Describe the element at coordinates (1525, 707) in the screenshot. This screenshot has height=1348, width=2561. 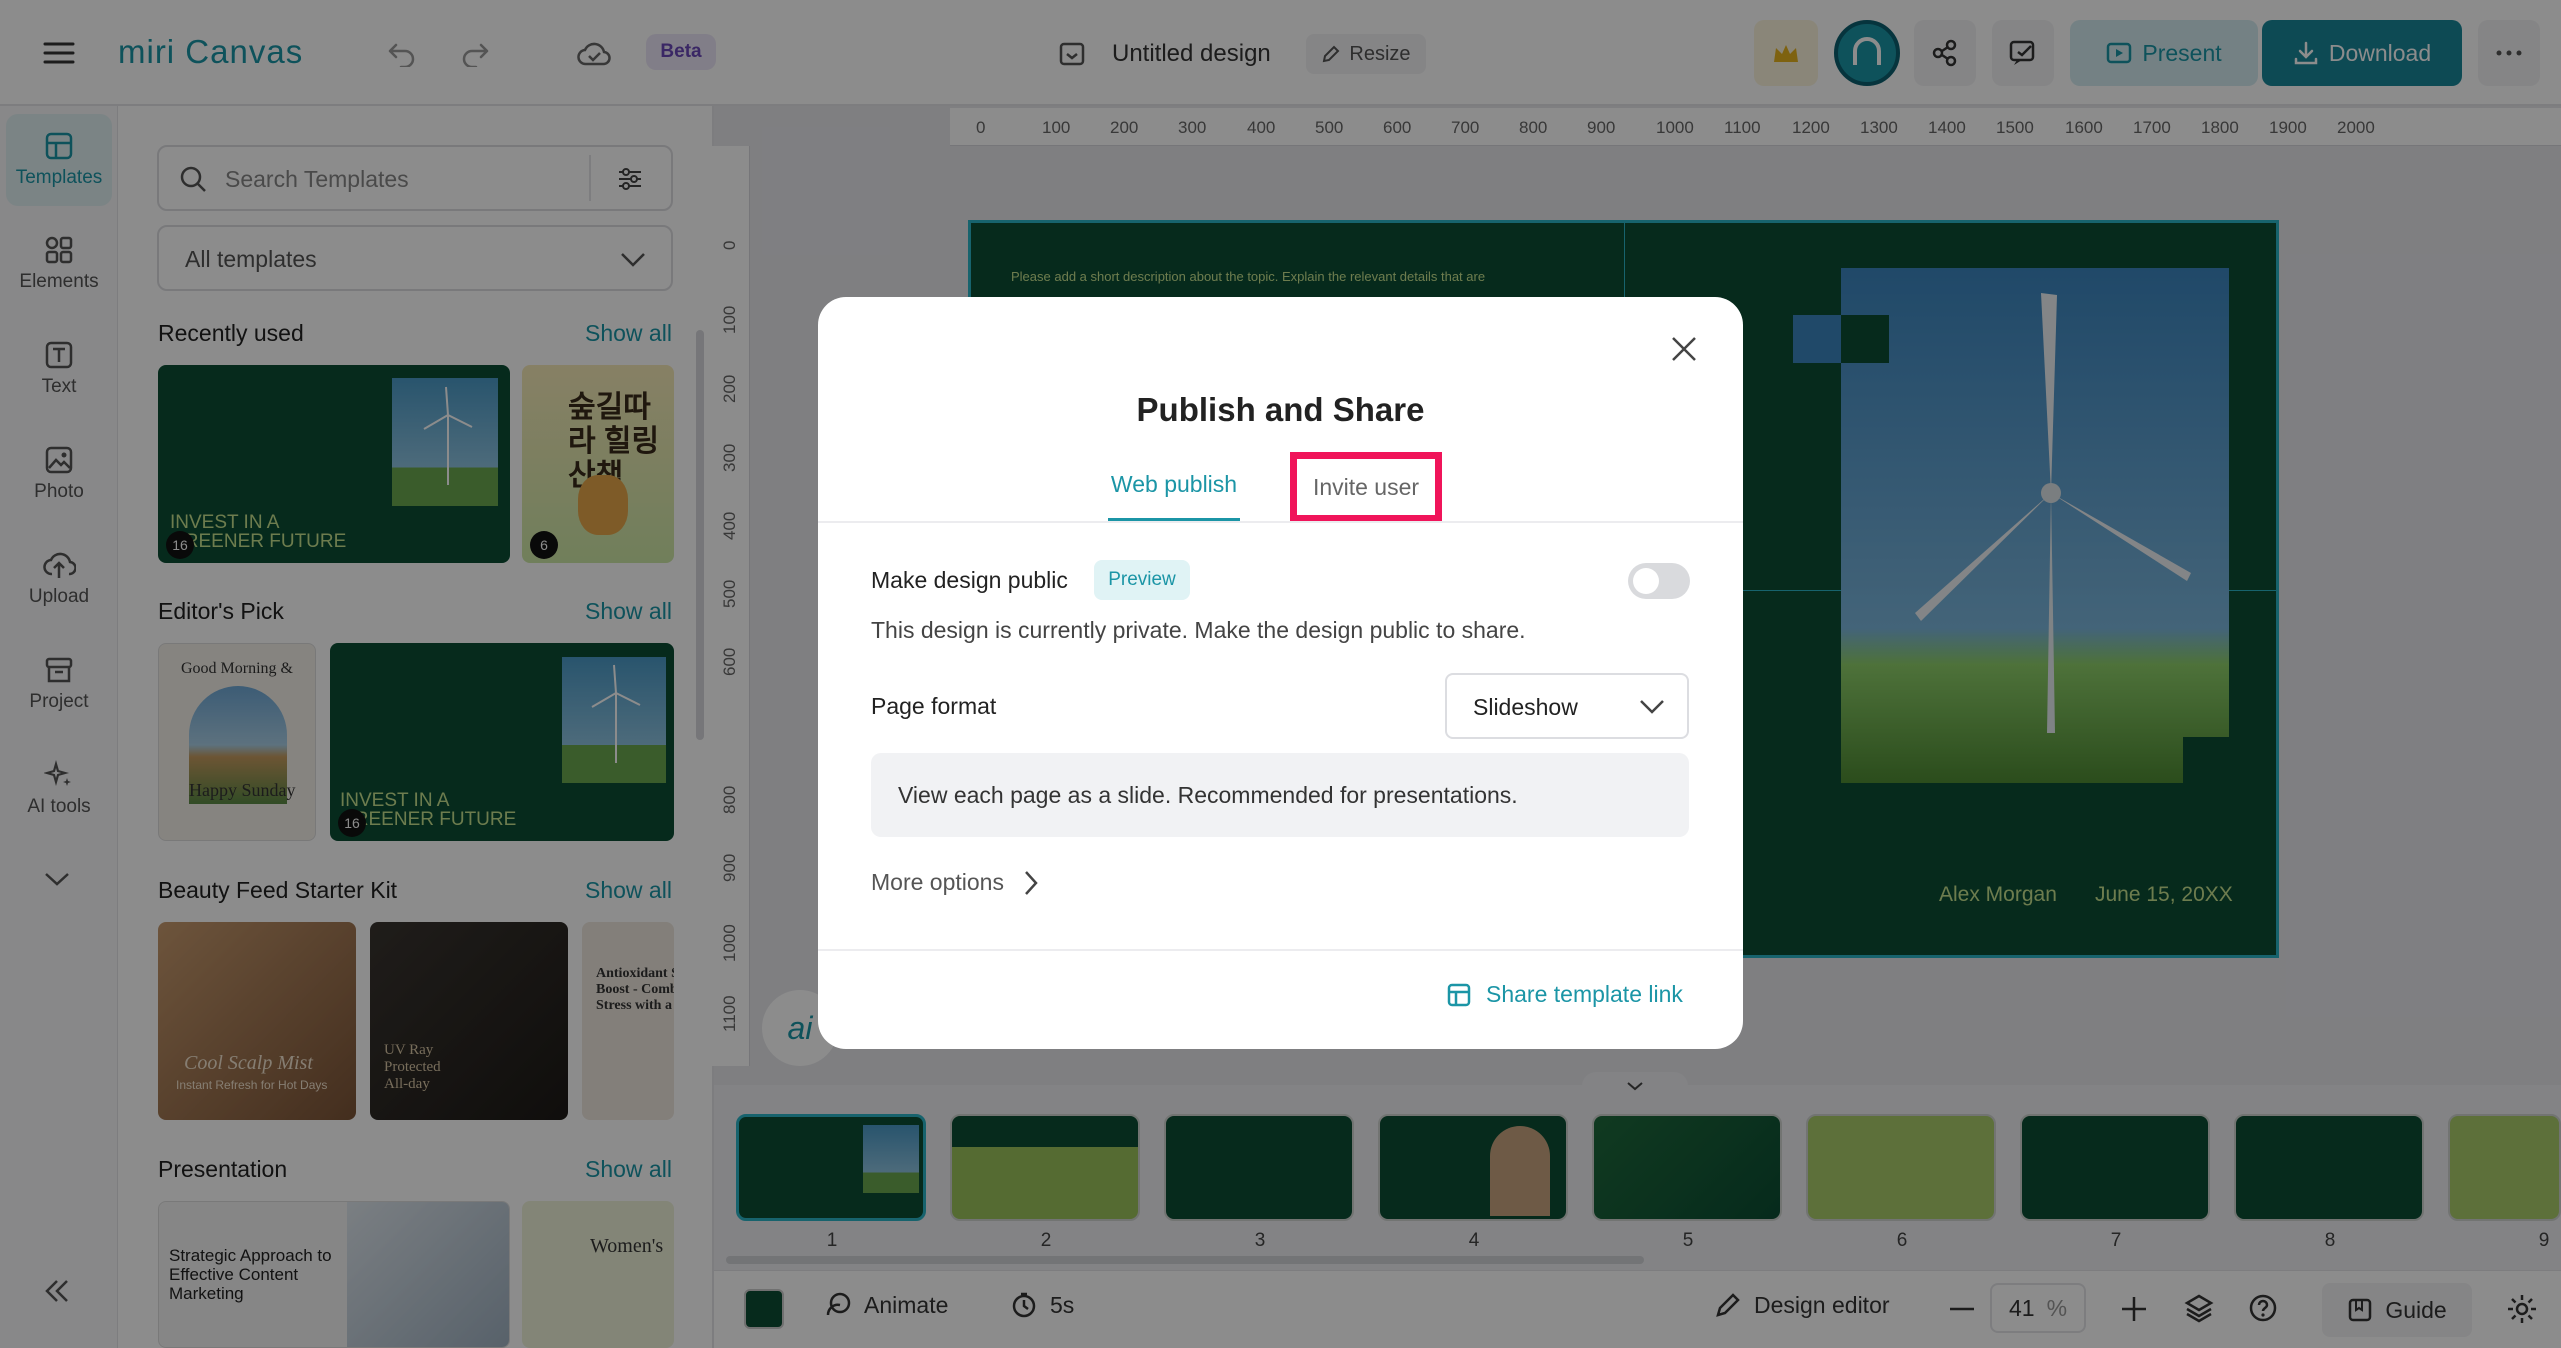
I see `page-format-value: Slideshow` at that location.